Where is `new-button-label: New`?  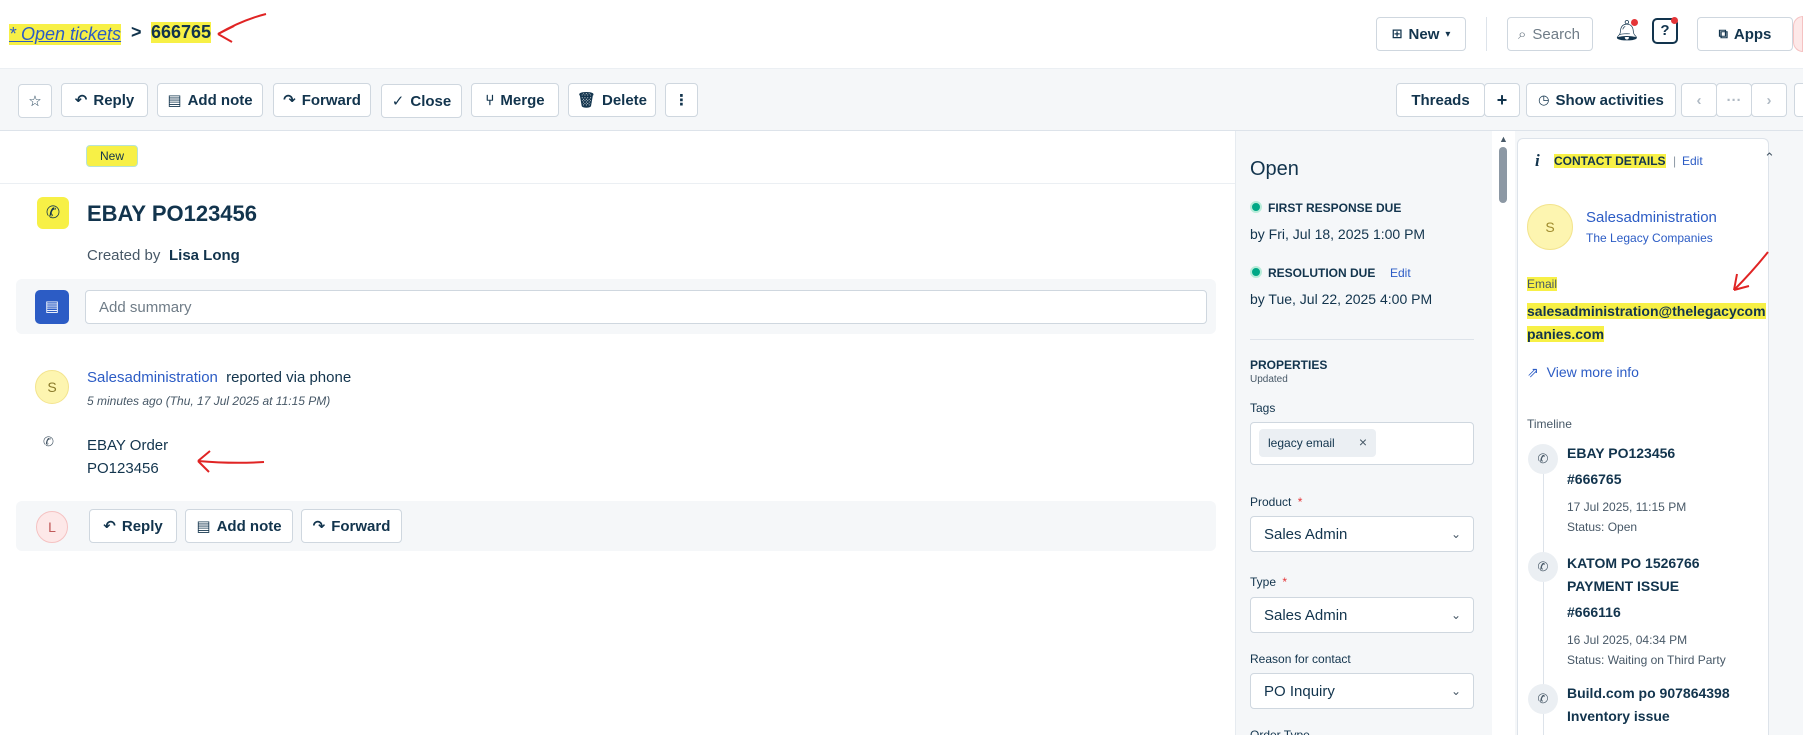 new-button-label: New is located at coordinates (1424, 34).